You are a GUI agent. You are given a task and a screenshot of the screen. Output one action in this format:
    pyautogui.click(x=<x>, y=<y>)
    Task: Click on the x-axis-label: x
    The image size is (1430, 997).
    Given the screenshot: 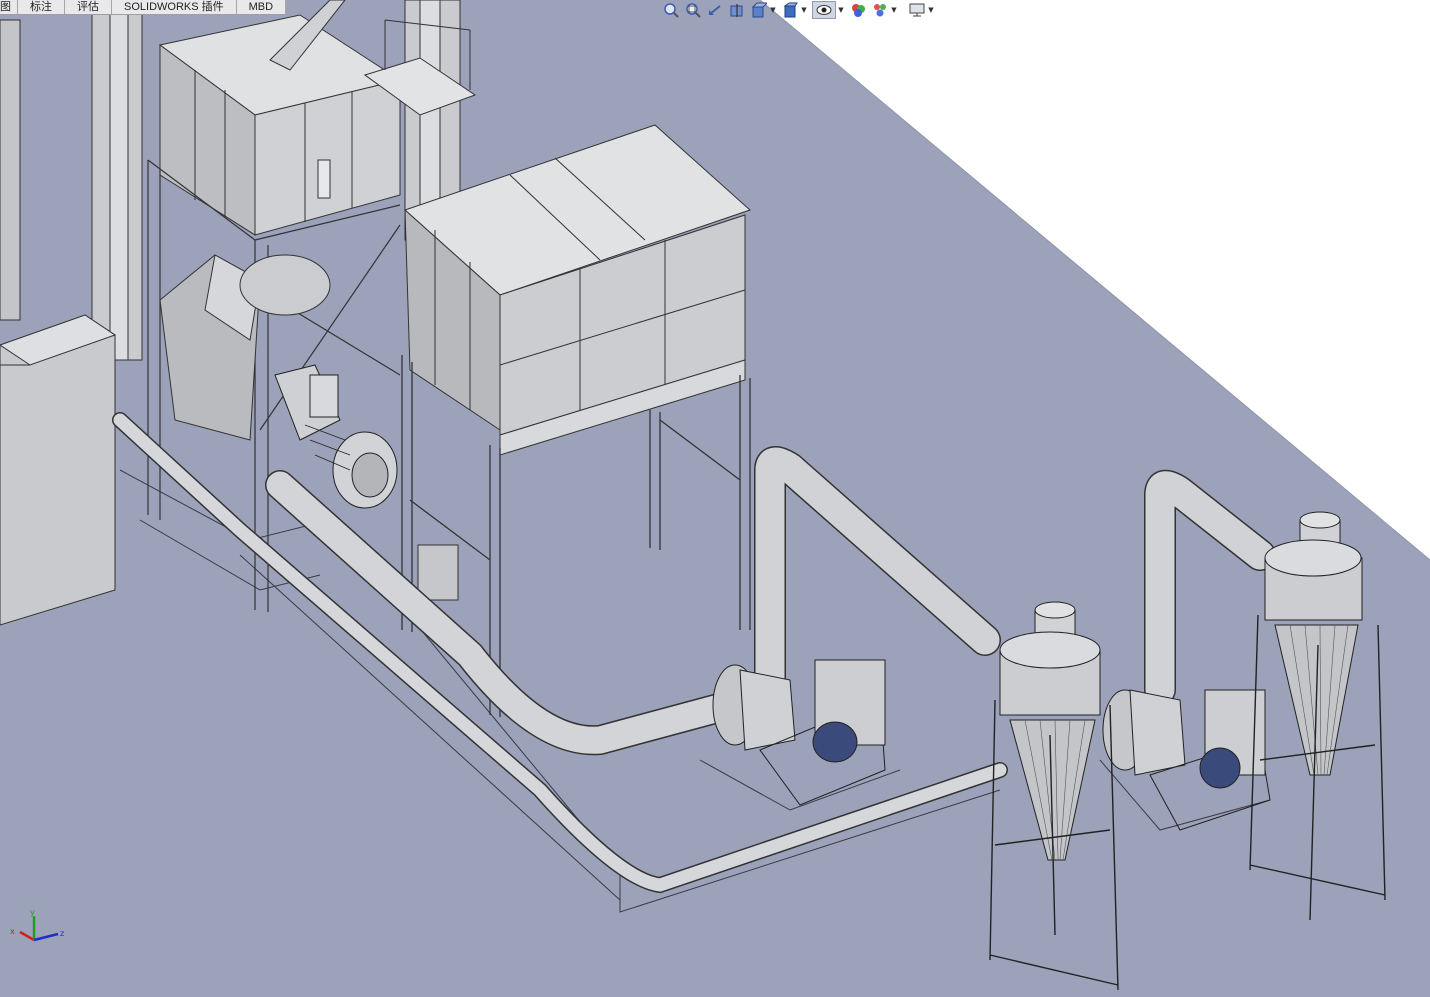 What is the action you would take?
    pyautogui.click(x=12, y=931)
    